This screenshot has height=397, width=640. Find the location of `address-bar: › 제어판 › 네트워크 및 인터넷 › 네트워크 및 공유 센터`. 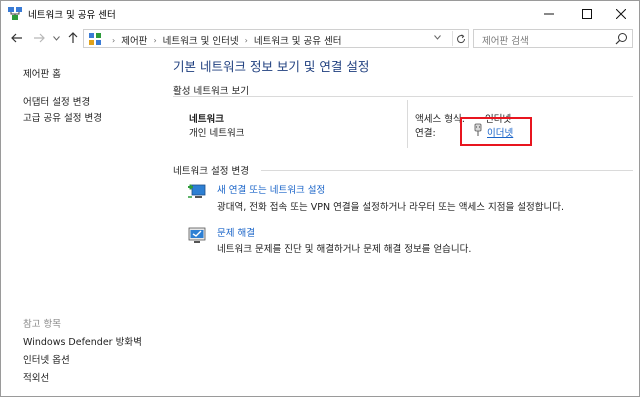

address-bar: › 제어판 › 네트워크 및 인터넷 › 네트워크 및 공유 센터 is located at coordinates (276, 38).